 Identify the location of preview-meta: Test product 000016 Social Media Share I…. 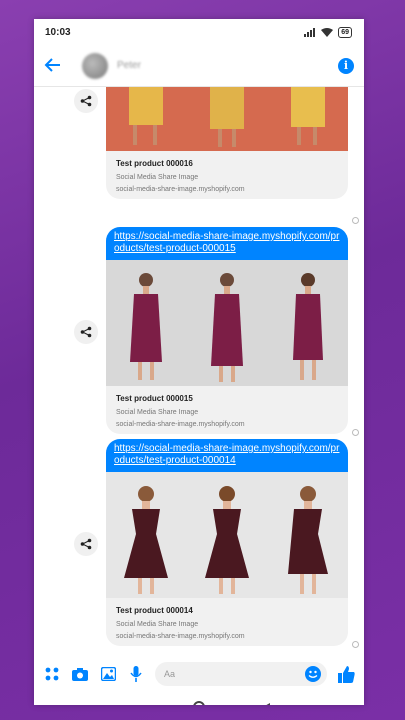
(227, 175).